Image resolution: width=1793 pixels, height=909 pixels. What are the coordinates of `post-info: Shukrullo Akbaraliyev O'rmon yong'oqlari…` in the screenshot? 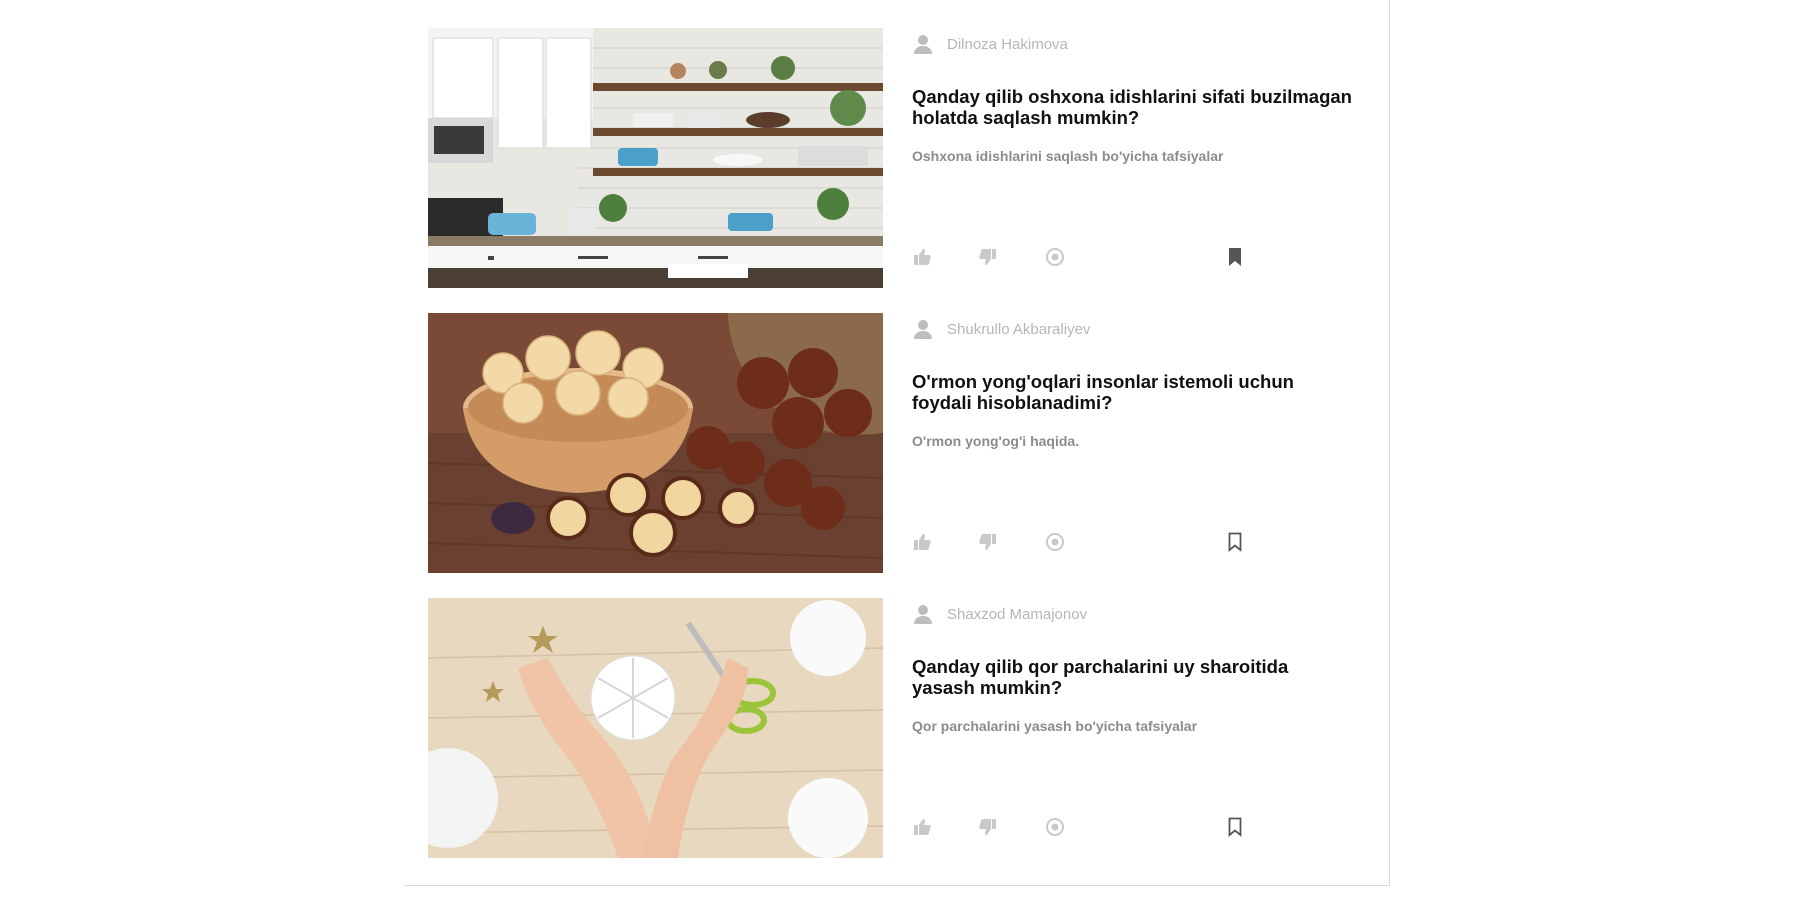 It's located at (1132, 443).